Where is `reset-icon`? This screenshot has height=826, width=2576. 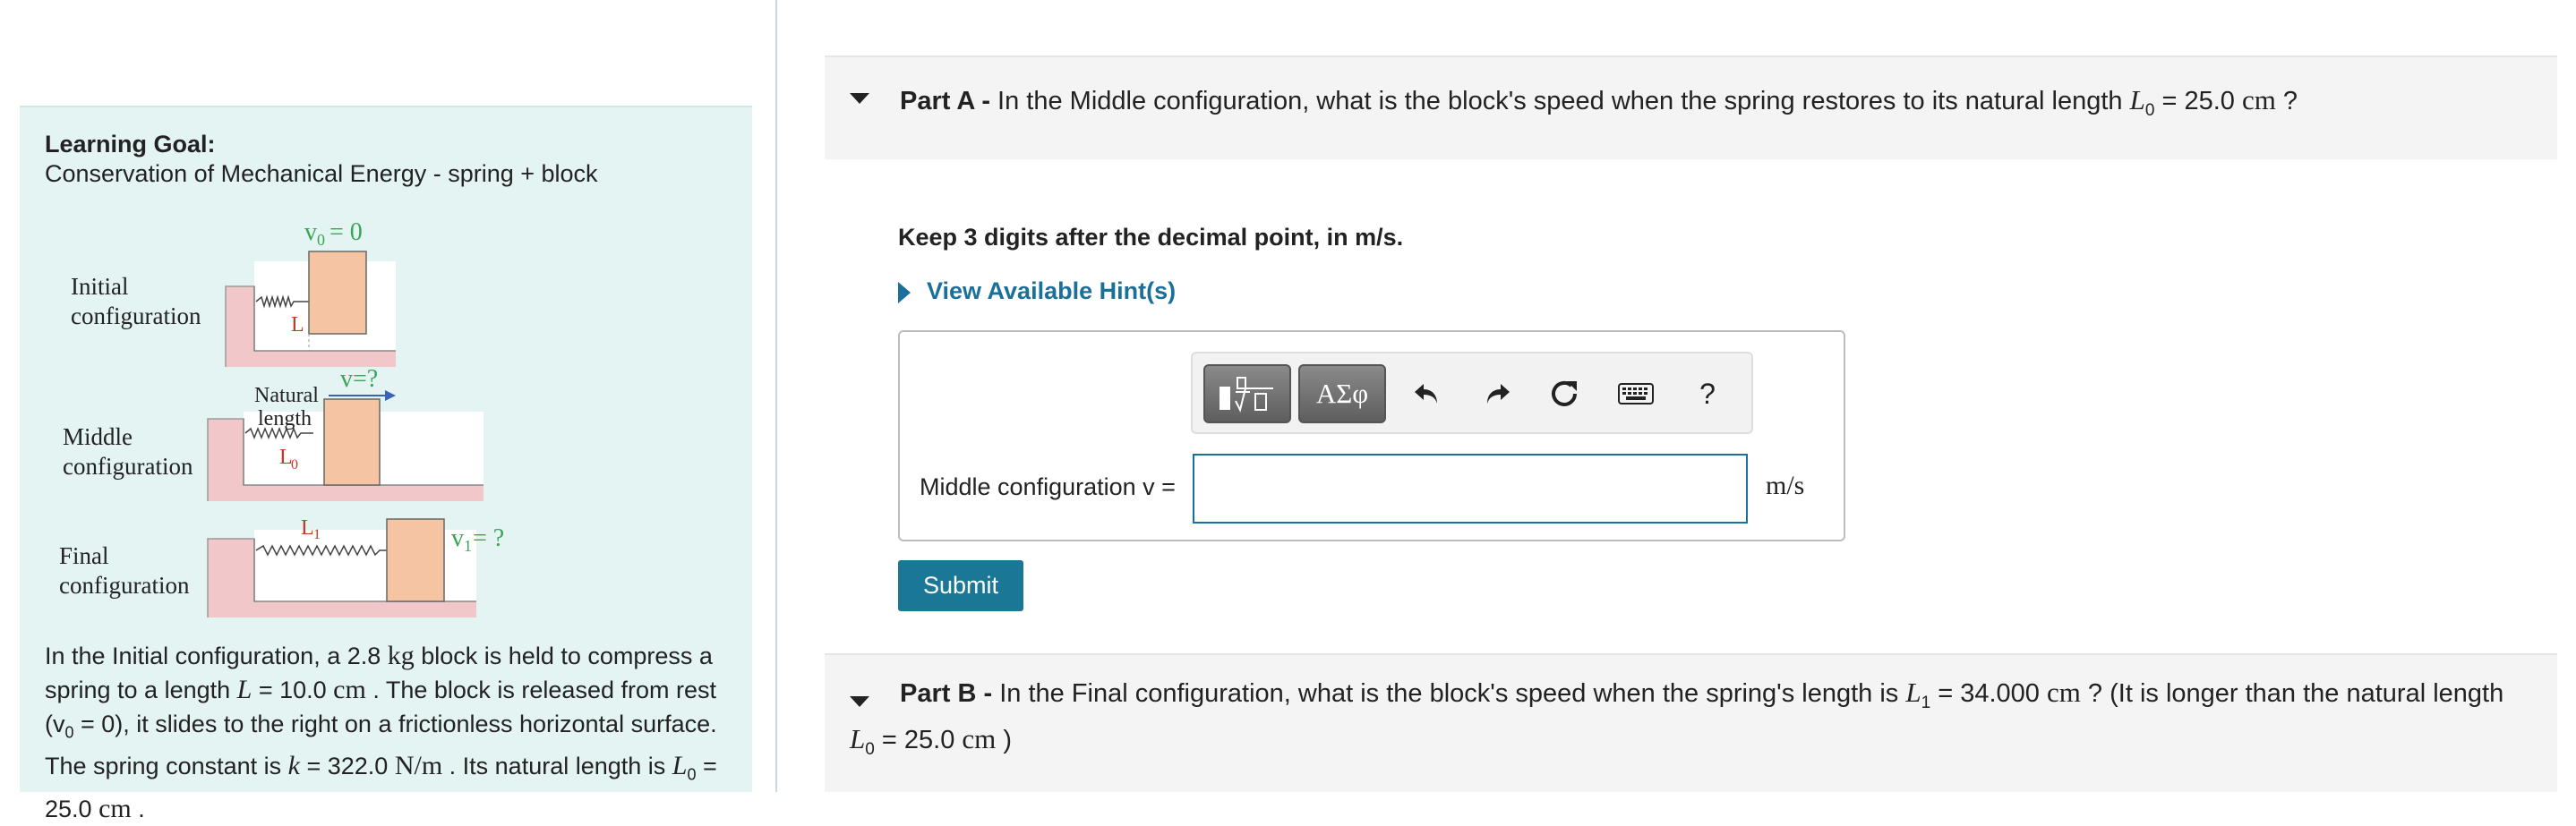 reset-icon is located at coordinates (1564, 393).